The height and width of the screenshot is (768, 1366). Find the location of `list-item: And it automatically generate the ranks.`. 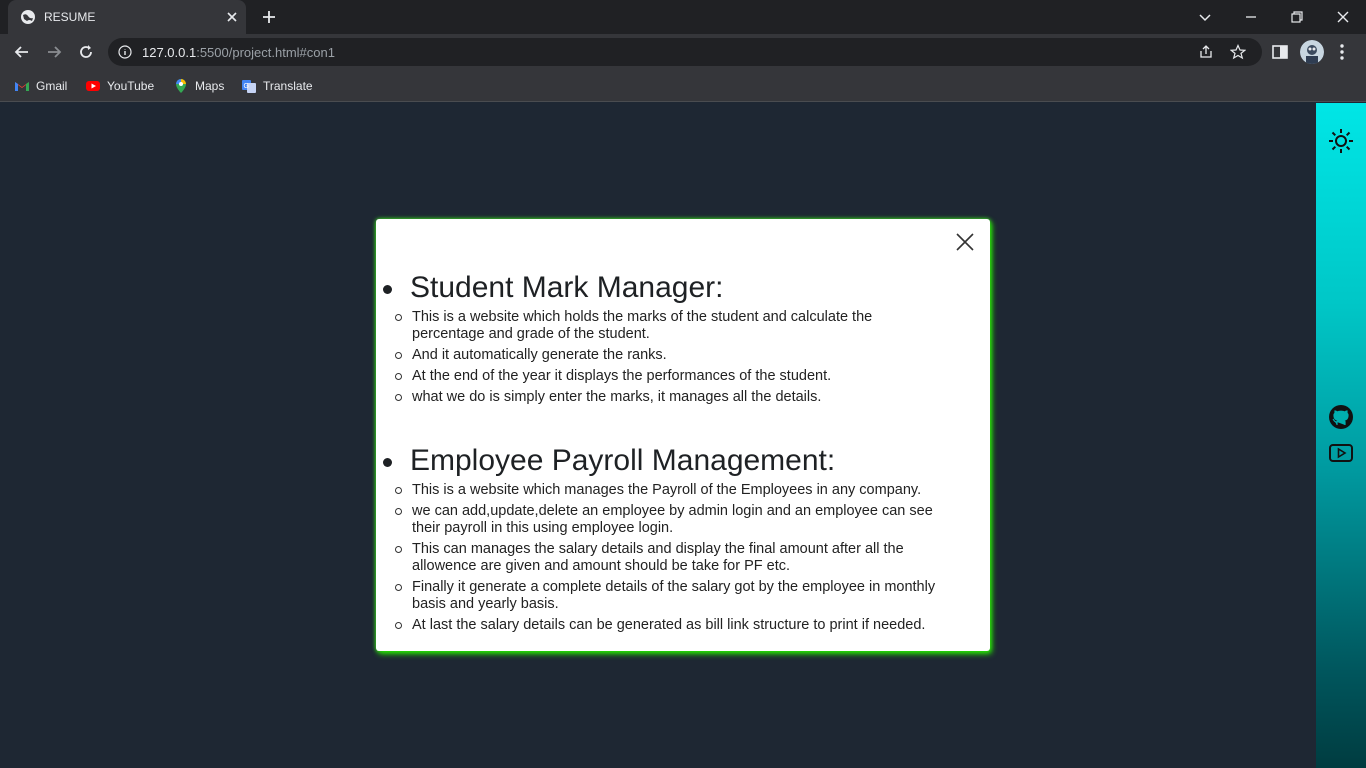

list-item: And it automatically generate the ranks. is located at coordinates (685, 355).